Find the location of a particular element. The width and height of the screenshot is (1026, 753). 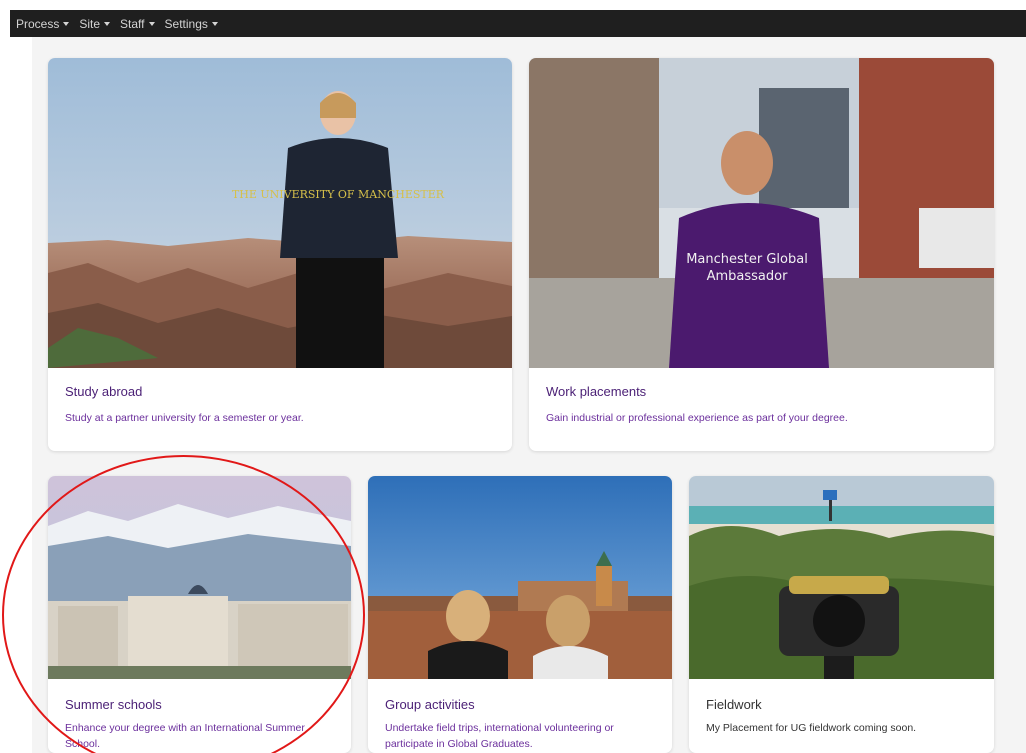

work-placement-shirt-text-1: Manchester Global is located at coordinates (747, 259).